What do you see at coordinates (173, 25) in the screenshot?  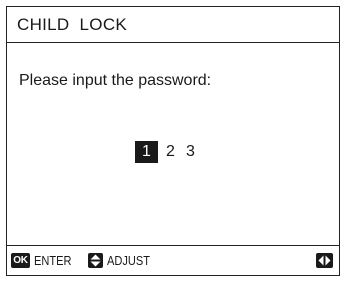 I see `title-bar: CHILD LOCK` at bounding box center [173, 25].